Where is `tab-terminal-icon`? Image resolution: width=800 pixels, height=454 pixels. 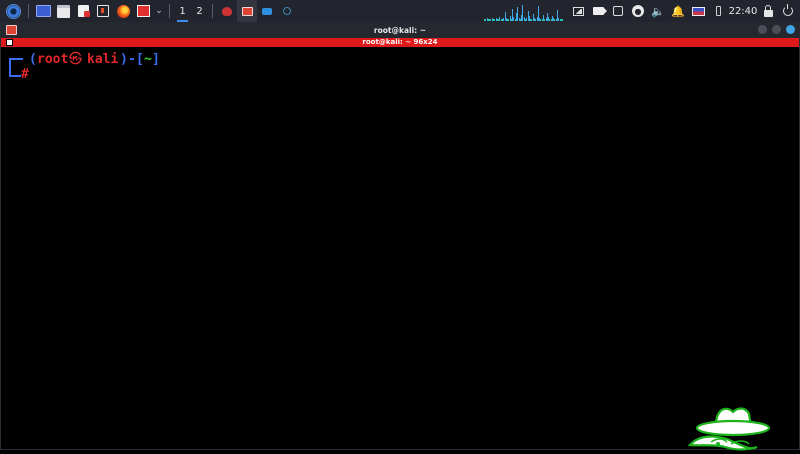
tab-terminal-icon is located at coordinates (9, 42).